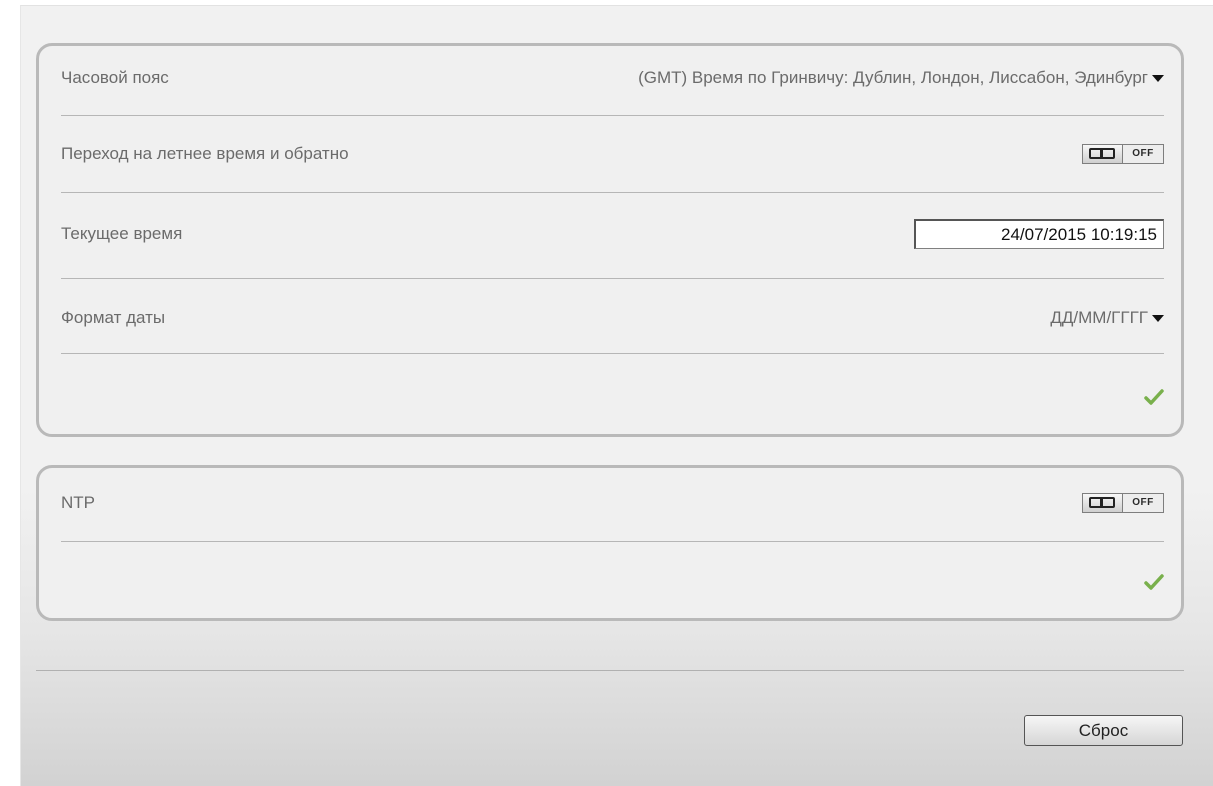 The height and width of the screenshot is (786, 1213). I want to click on date-format-select: ДД/ММ/ГГГГ, so click(1107, 318).